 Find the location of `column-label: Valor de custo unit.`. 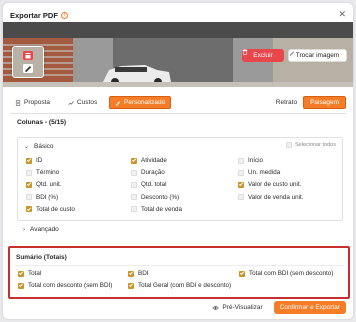

column-label: Valor de custo unit. is located at coordinates (275, 185).